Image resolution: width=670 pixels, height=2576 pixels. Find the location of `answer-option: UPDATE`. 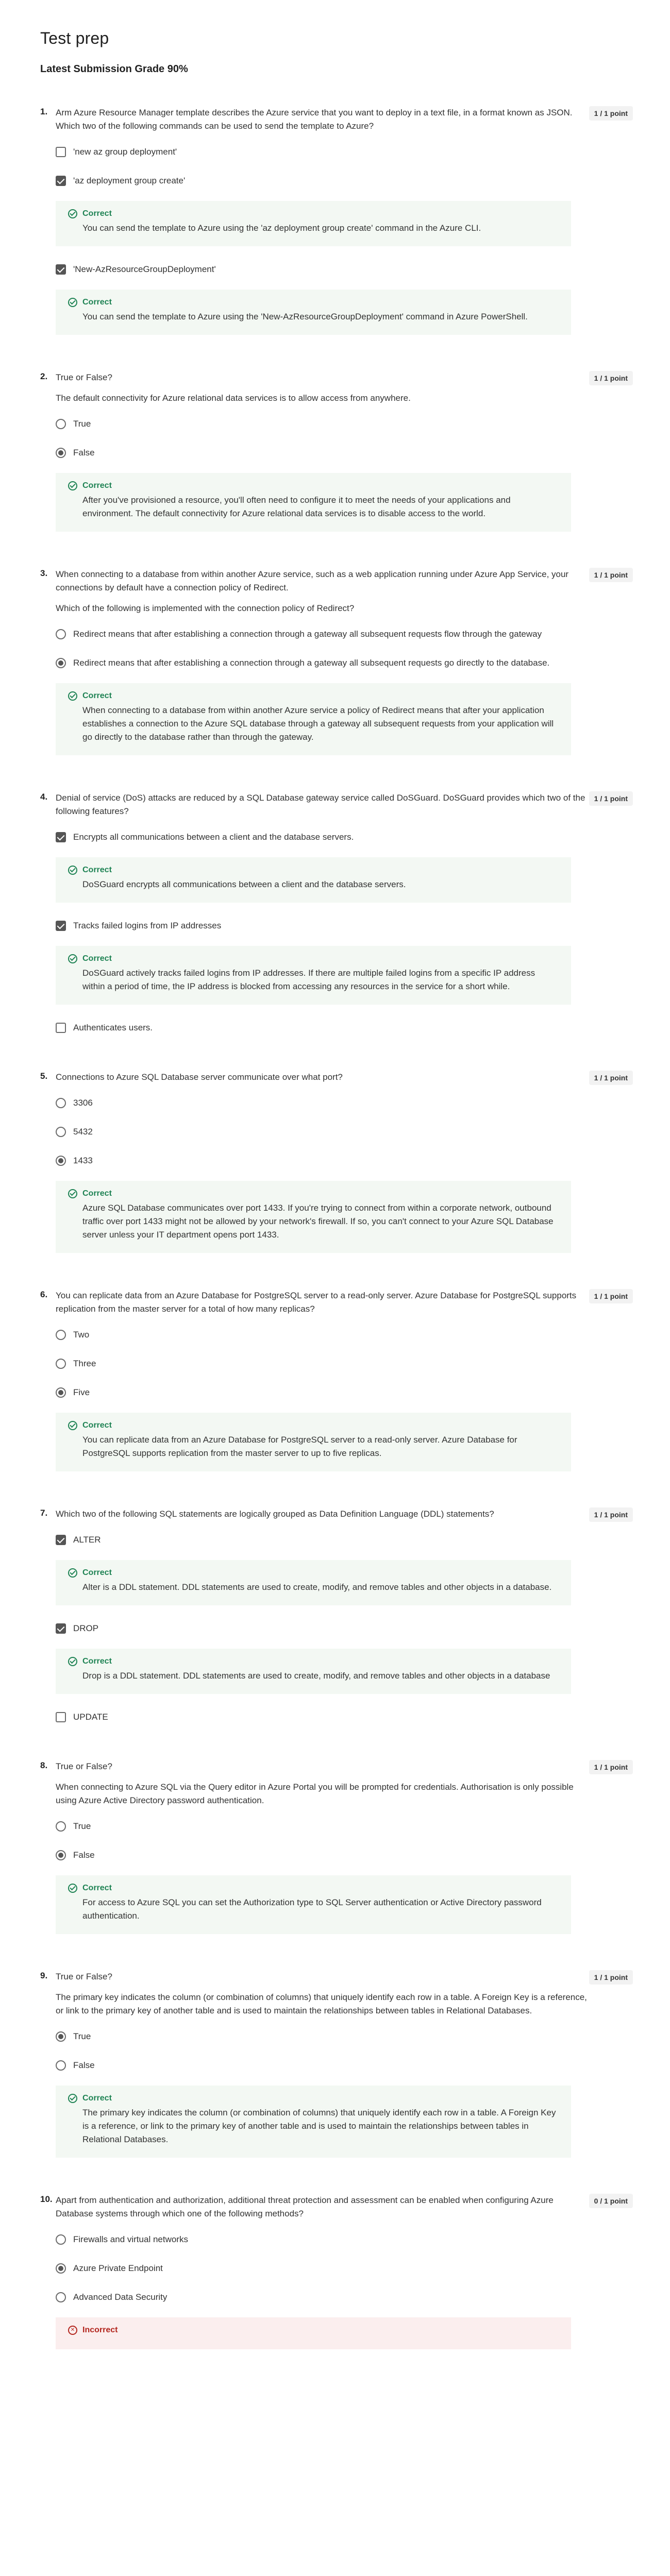

answer-option: UPDATE is located at coordinates (344, 1717).